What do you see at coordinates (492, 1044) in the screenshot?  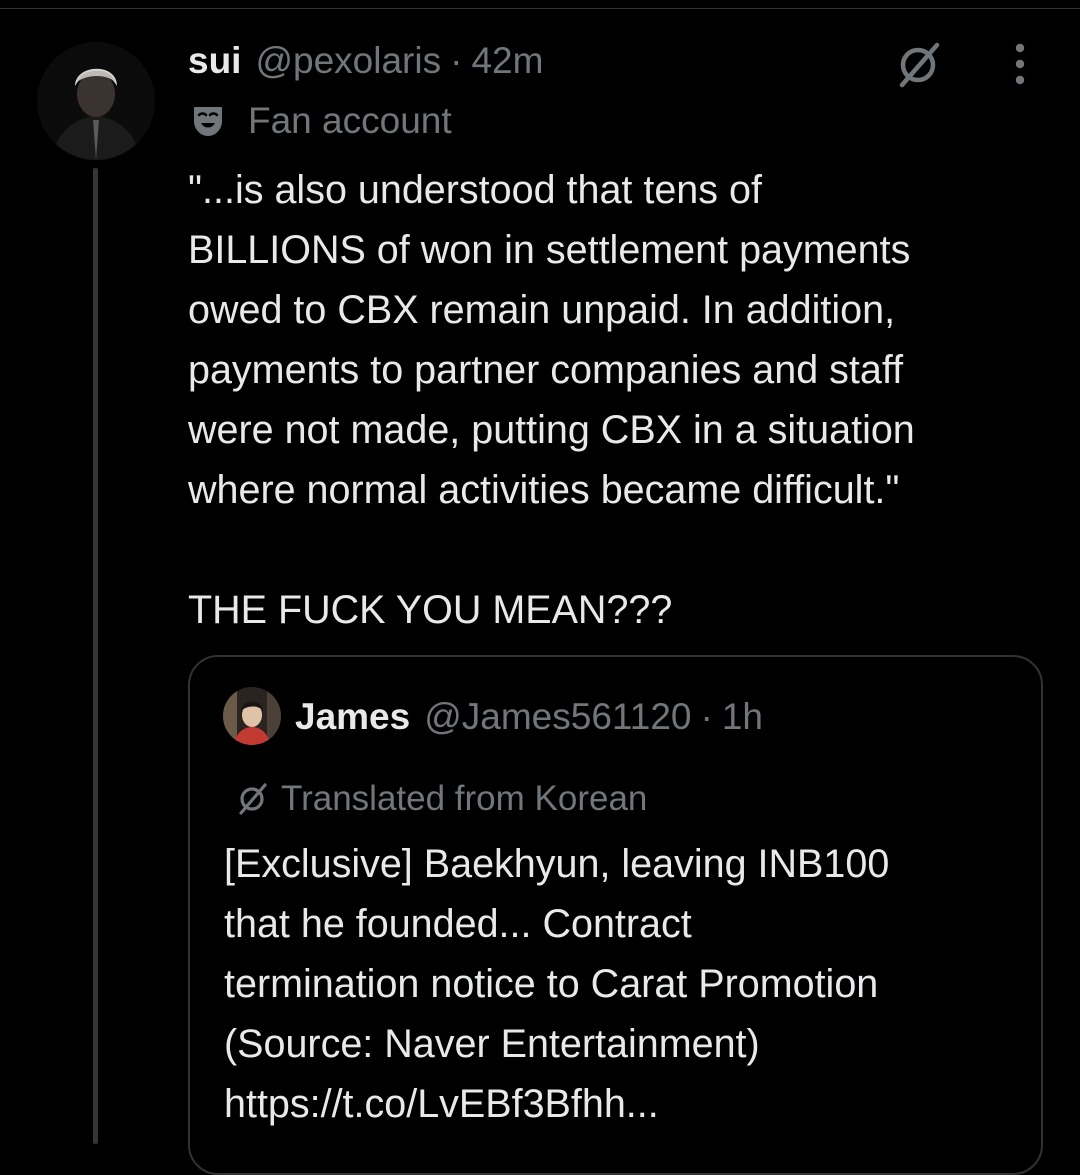 I see `quote-text-line: (Source: Naver Entertainment)` at bounding box center [492, 1044].